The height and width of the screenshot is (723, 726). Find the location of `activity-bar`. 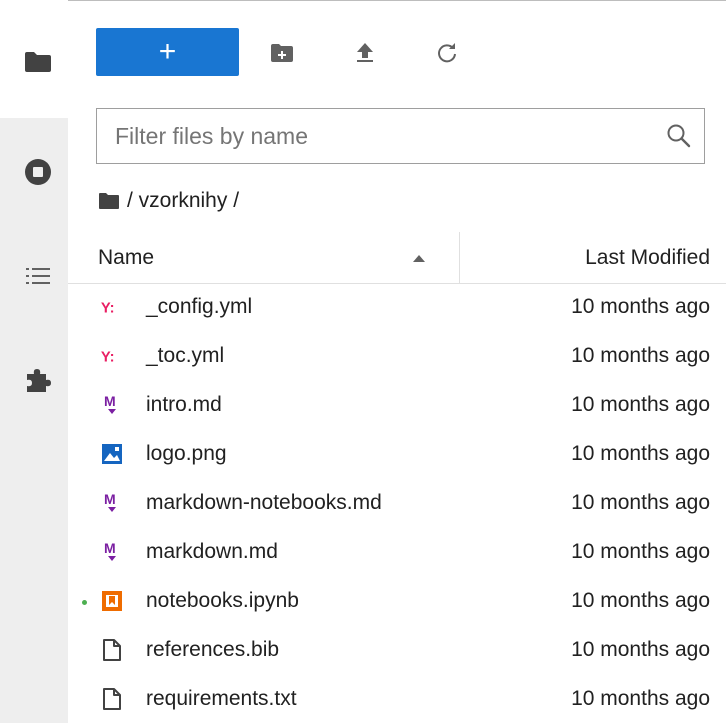

activity-bar is located at coordinates (34, 361).